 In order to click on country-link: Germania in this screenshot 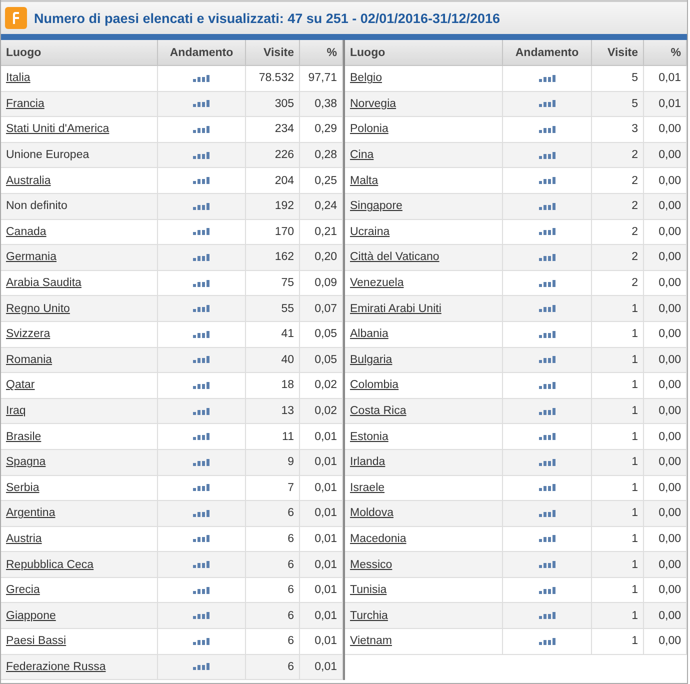, I will do `click(31, 257)`.